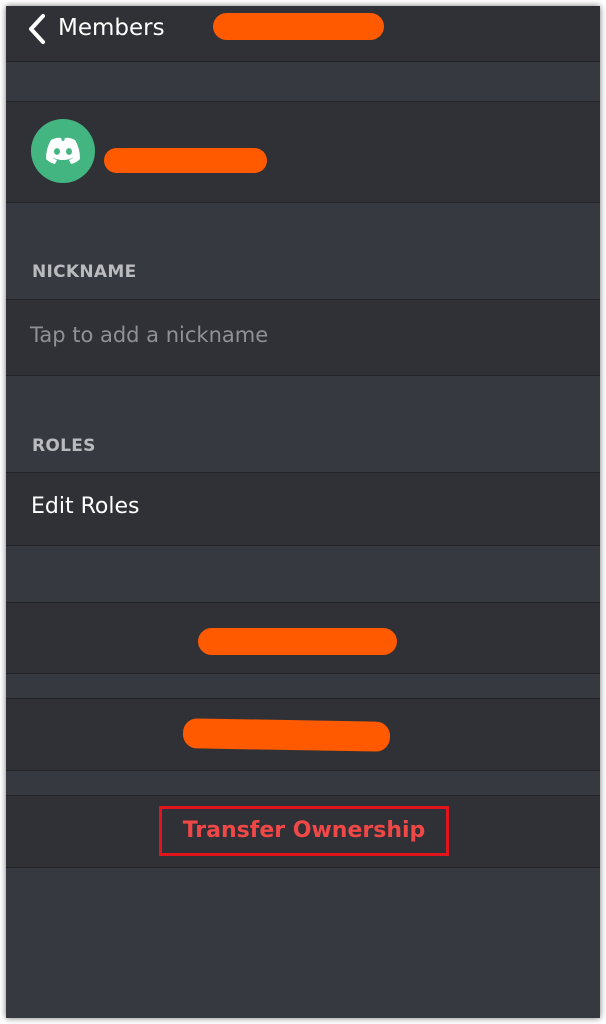 This screenshot has height=1024, width=606. What do you see at coordinates (64, 446) in the screenshot?
I see `roles-section-header: ROLES` at bounding box center [64, 446].